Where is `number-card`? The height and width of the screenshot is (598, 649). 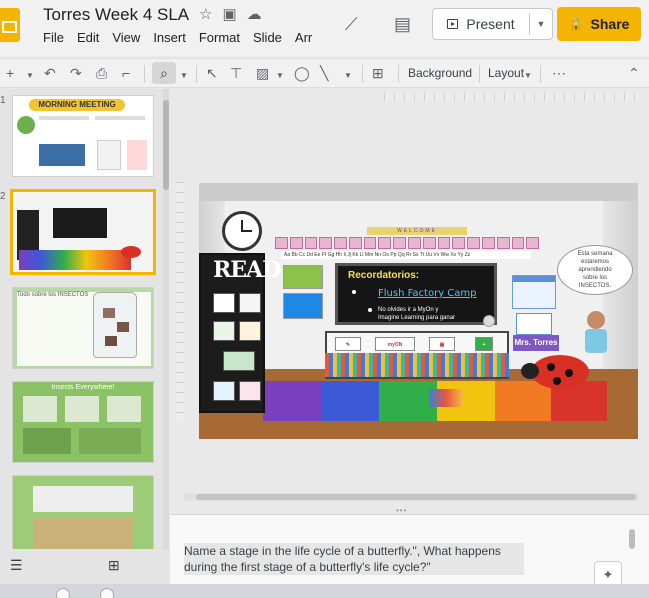
number-card is located at coordinates (534, 324).